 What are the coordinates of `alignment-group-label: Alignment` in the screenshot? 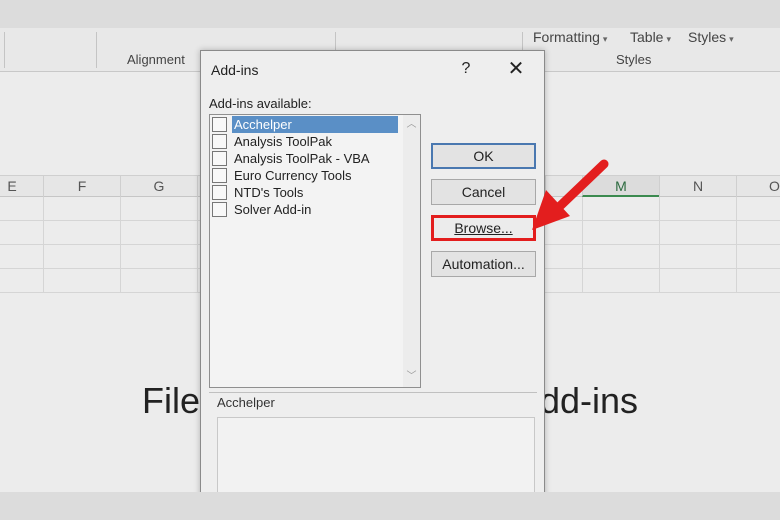 It's located at (156, 59).